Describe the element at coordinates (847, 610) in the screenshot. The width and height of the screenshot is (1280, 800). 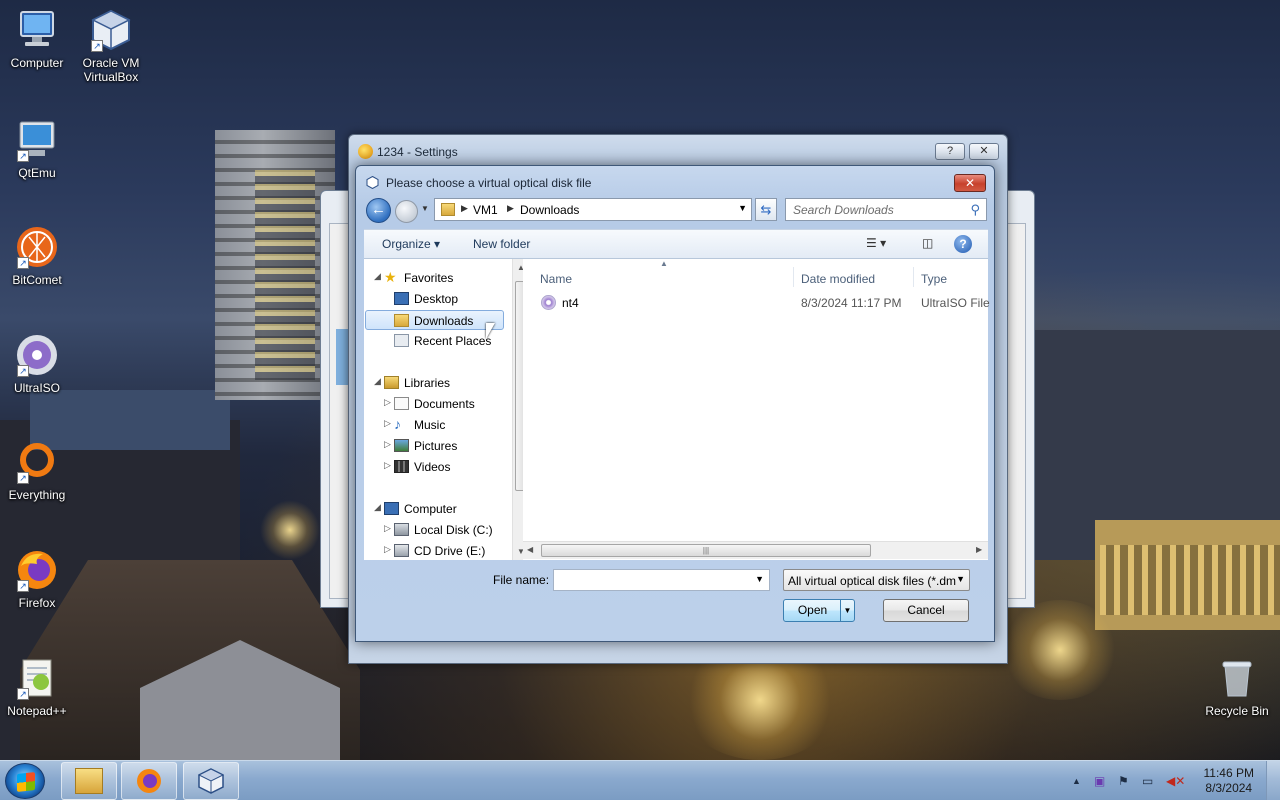
I see `open-dropdown-arrow-icon: ▼` at that location.